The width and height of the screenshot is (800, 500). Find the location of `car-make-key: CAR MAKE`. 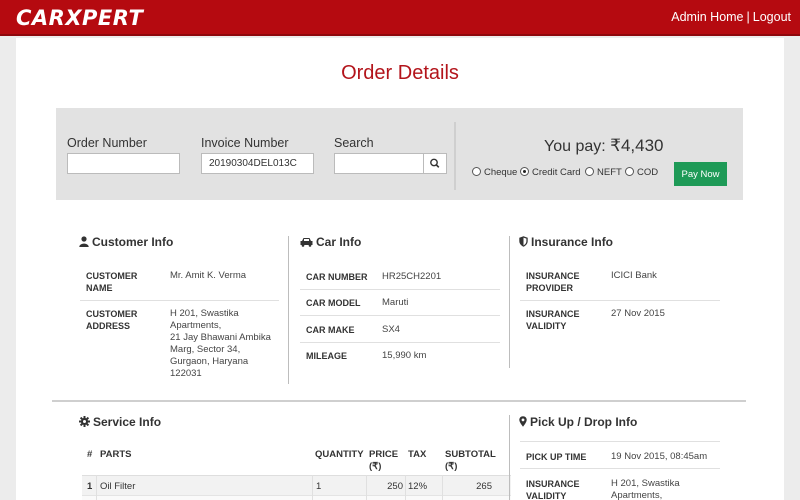

car-make-key: CAR MAKE is located at coordinates (330, 330).